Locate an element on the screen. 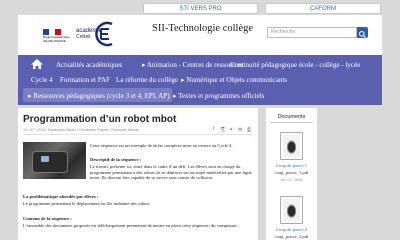 Image resolution: width=400 pixels, height=240 pixels. subject-label: Descriptif de la séquence : is located at coordinates (172, 160).